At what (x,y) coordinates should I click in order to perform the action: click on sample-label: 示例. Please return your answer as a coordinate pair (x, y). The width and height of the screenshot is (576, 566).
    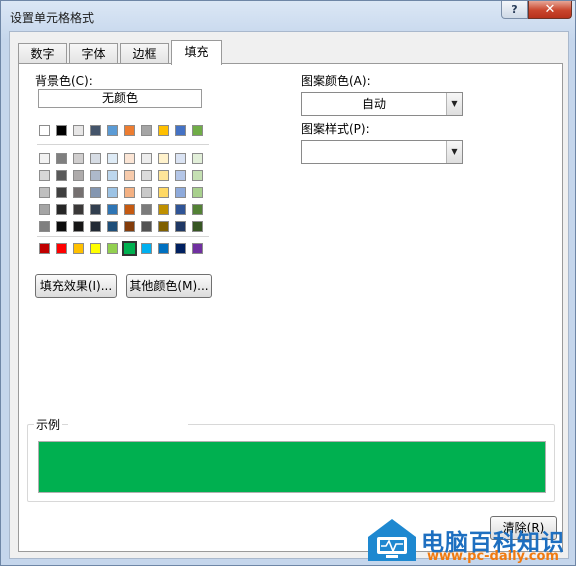
    Looking at the image, I should click on (48, 424).